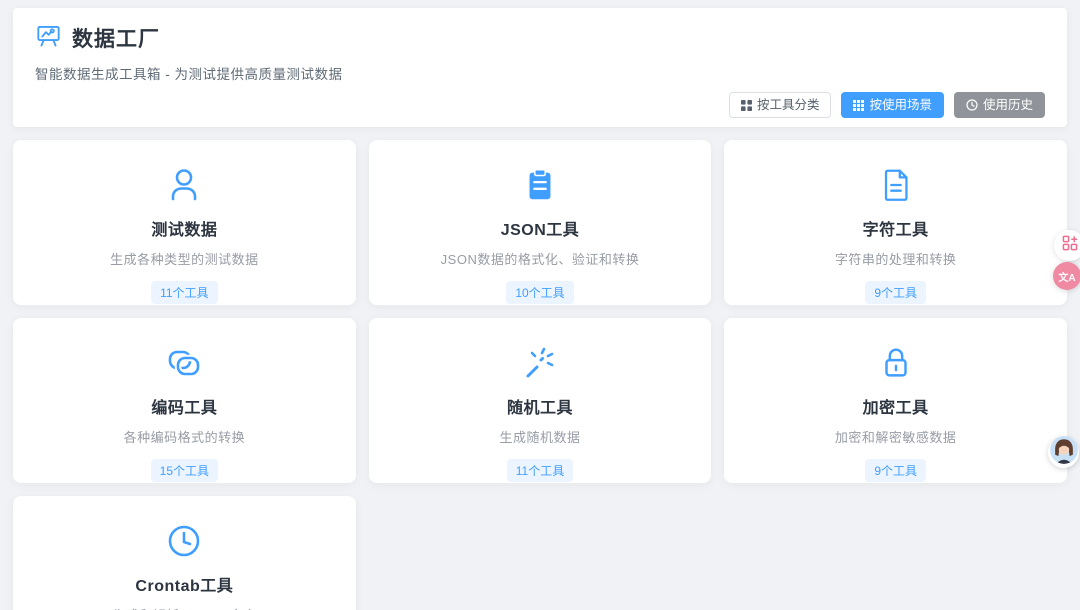  Describe the element at coordinates (184, 470) in the screenshot. I see `tool-count-badge: 15个工具` at that location.